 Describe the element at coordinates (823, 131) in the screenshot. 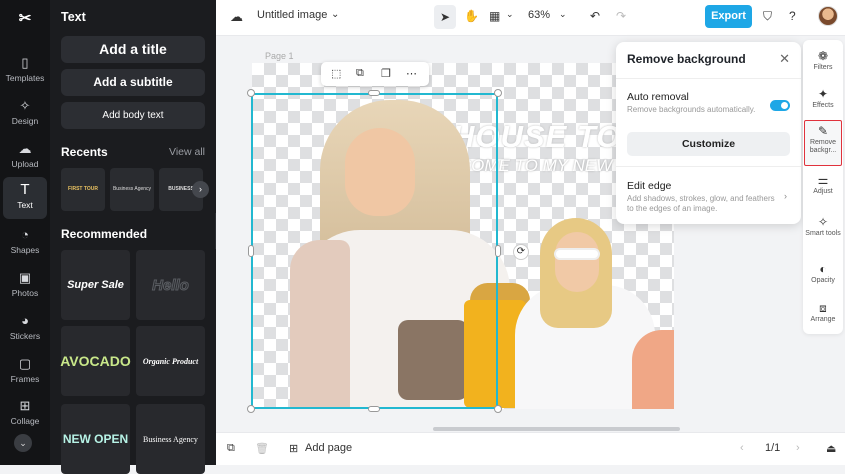

I see `remove-background-icon: ✎` at that location.